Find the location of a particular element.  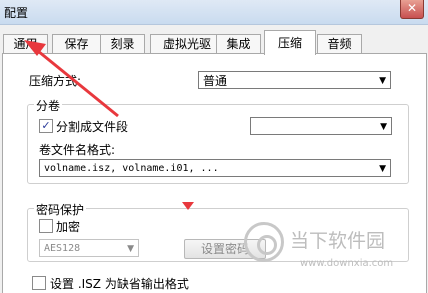

annotation-arrow-line is located at coordinates (75, 81).